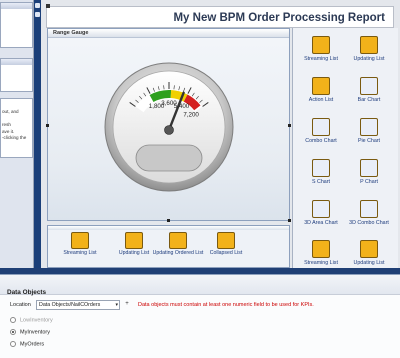  What do you see at coordinates (369, 55) in the screenshot?
I see `toolbox-item: Updating List` at bounding box center [369, 55].